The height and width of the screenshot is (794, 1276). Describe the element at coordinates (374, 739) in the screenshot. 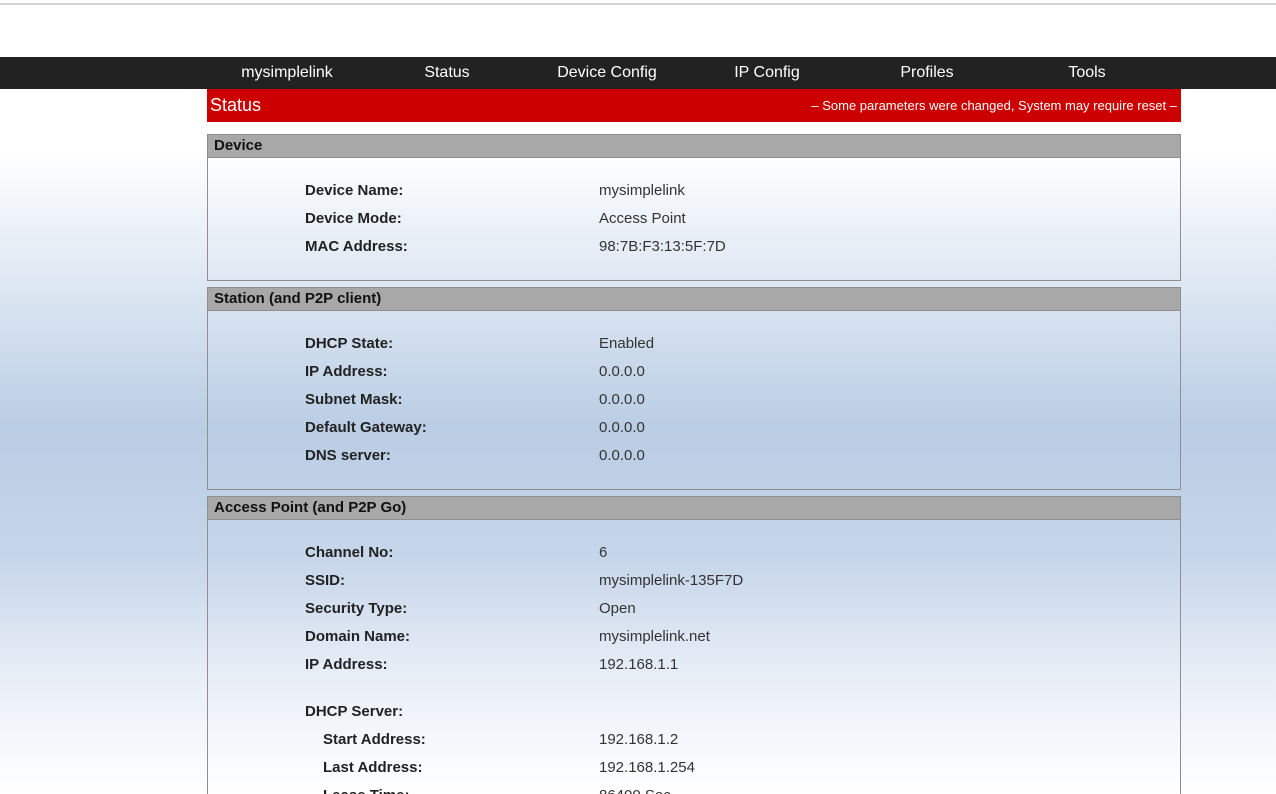

I see `start-address-label: Start Address:` at that location.